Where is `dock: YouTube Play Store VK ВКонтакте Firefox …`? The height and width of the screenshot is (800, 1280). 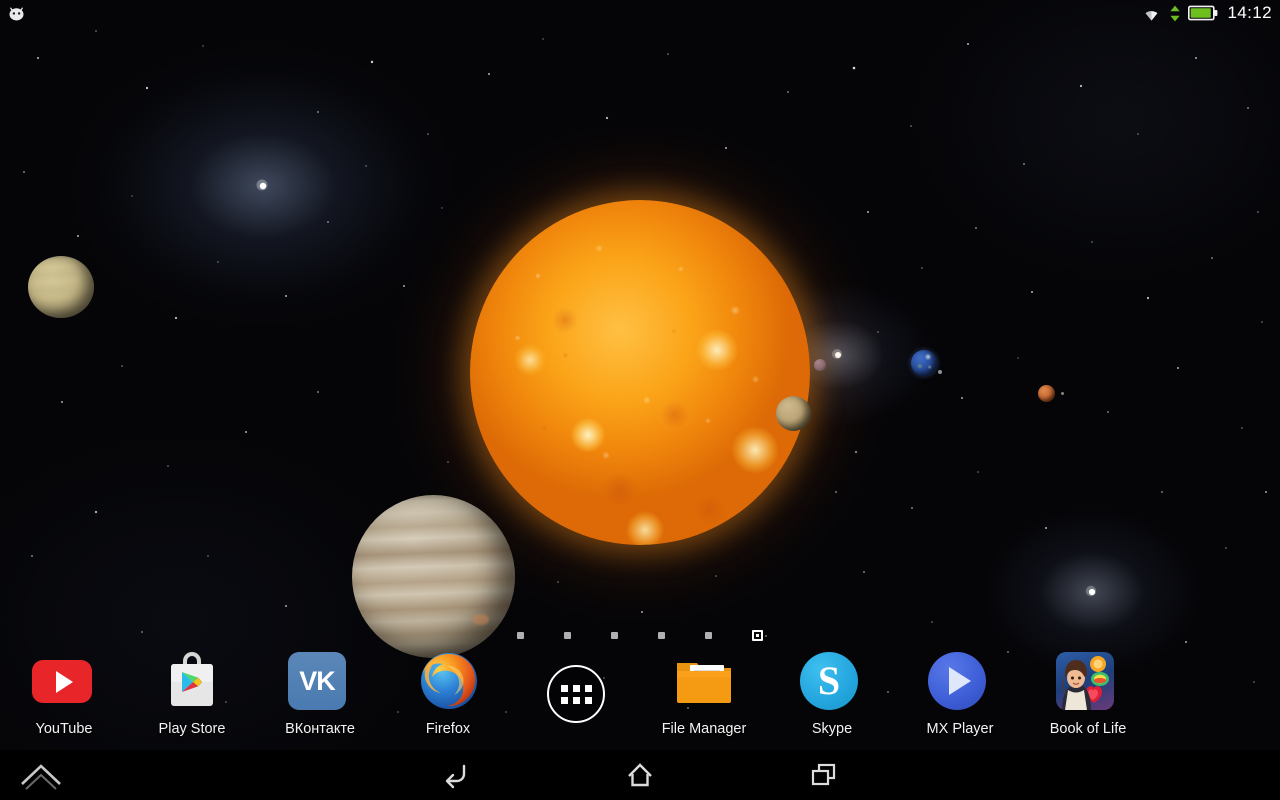
dock: YouTube Play Store VK ВКонтакте Firefox … is located at coordinates (640, 697).